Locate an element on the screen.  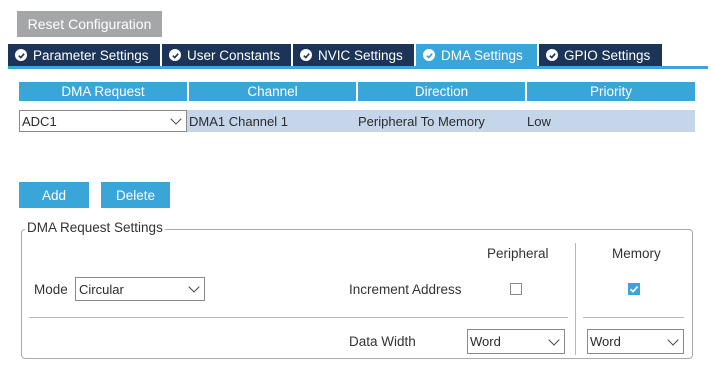
peripheral-column-label: Peripheral is located at coordinates (518, 253).